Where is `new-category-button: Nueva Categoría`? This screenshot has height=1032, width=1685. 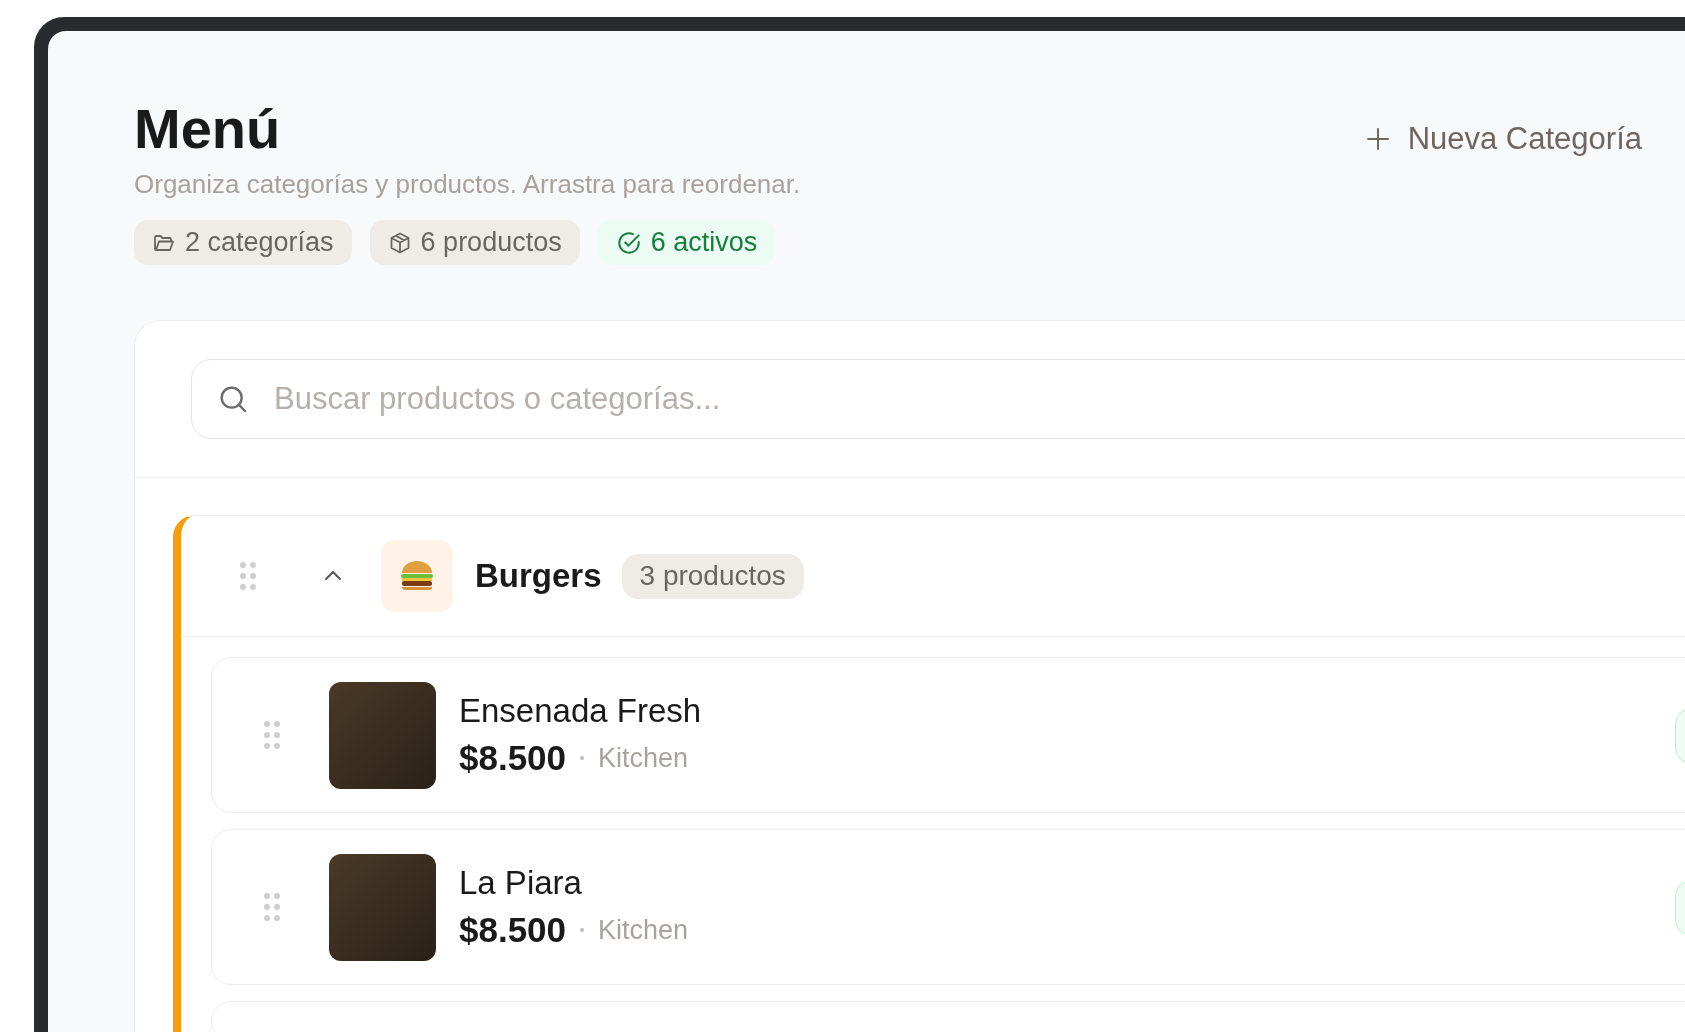
new-category-button: Nueva Categoría is located at coordinates (1503, 139).